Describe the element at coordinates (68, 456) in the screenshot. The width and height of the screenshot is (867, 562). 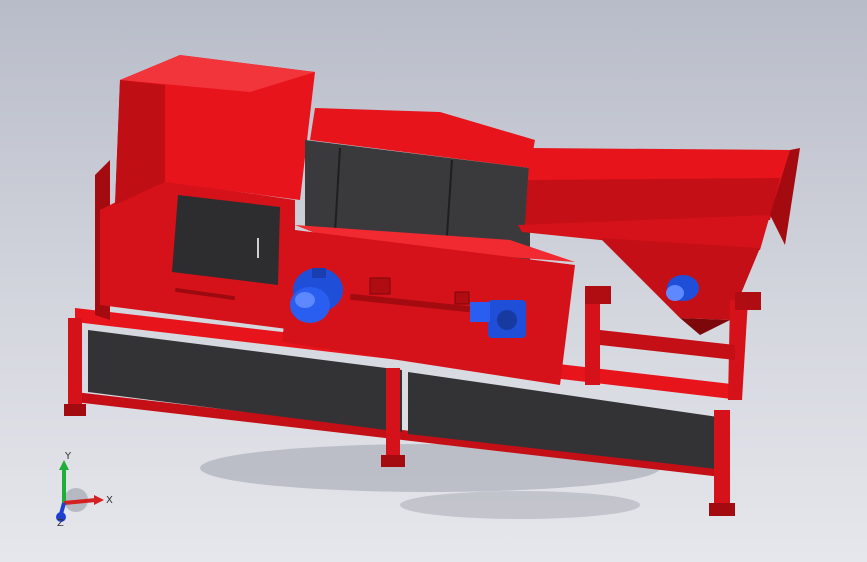
I see `y-axis-label: Y` at that location.